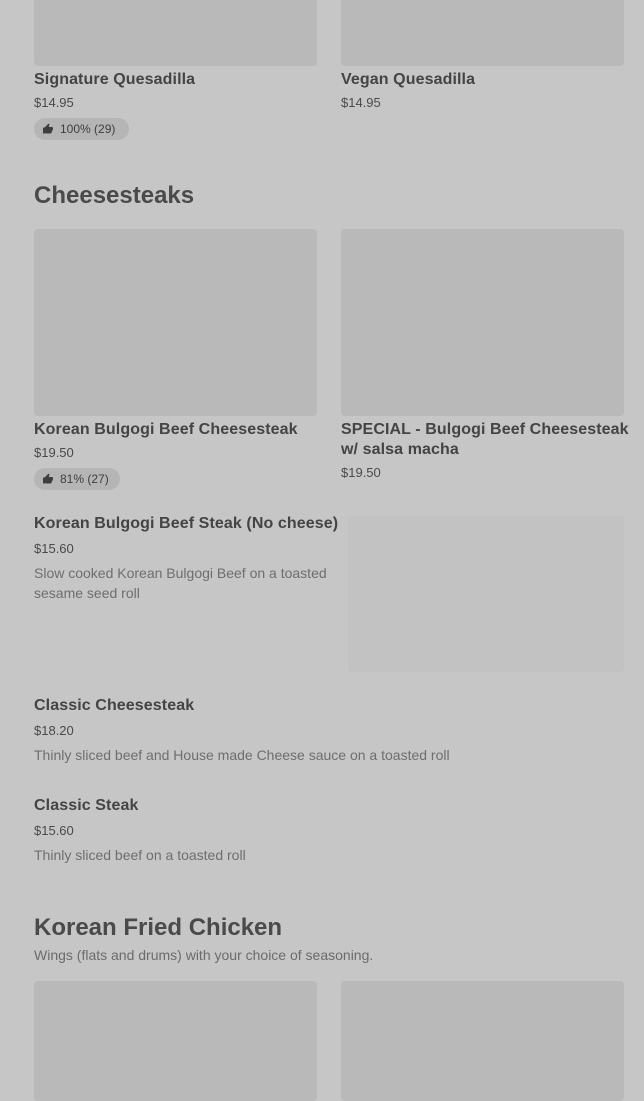 The image size is (644, 1101). What do you see at coordinates (54, 730) in the screenshot?
I see `item-price: $18.20` at bounding box center [54, 730].